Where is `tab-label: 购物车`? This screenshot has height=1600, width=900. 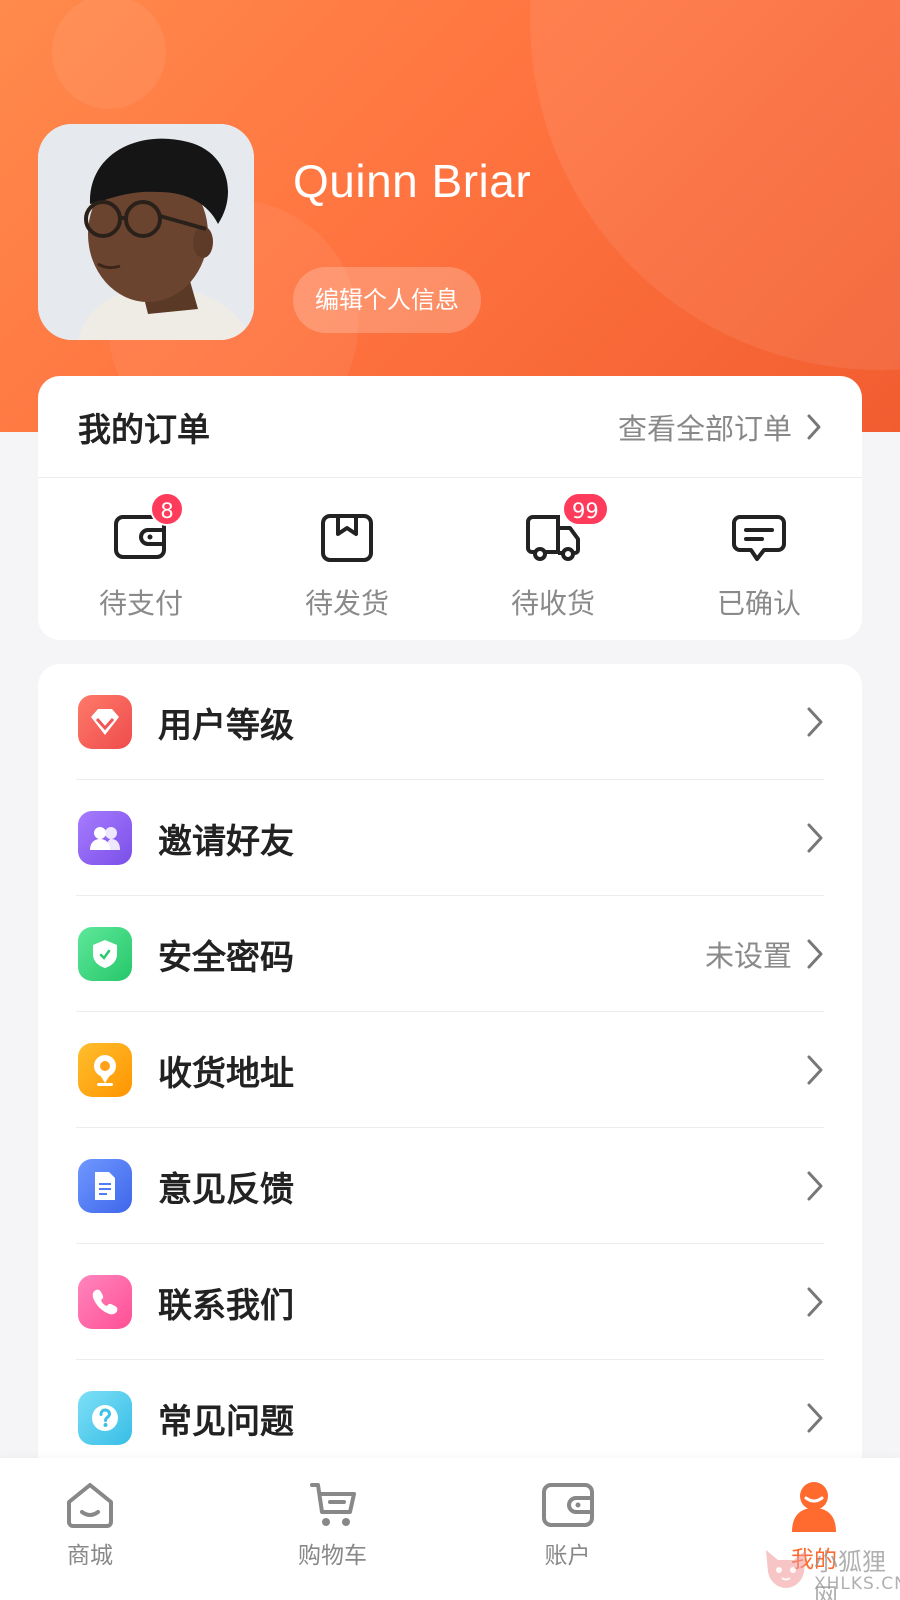 tab-label: 购物车 is located at coordinates (332, 1556).